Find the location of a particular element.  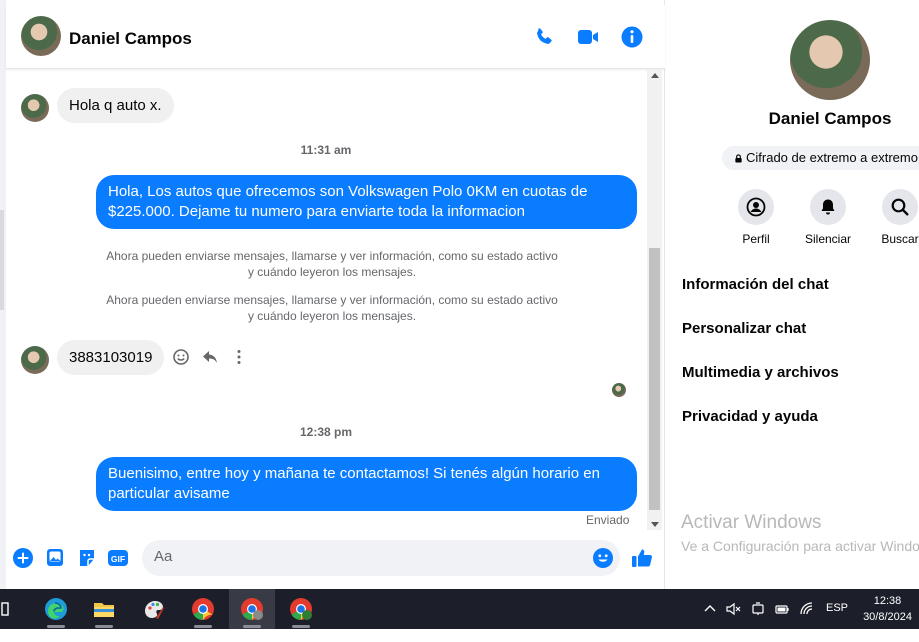

paint-icon is located at coordinates (154, 610).